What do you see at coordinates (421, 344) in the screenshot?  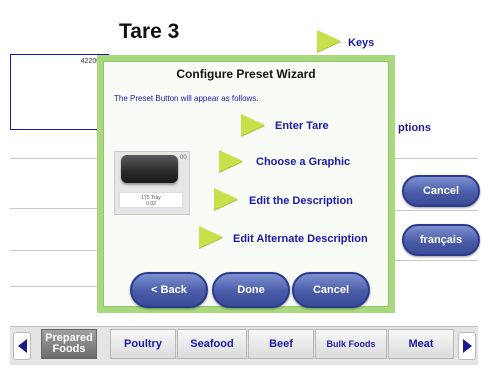 I see `category-meat: Meat` at bounding box center [421, 344].